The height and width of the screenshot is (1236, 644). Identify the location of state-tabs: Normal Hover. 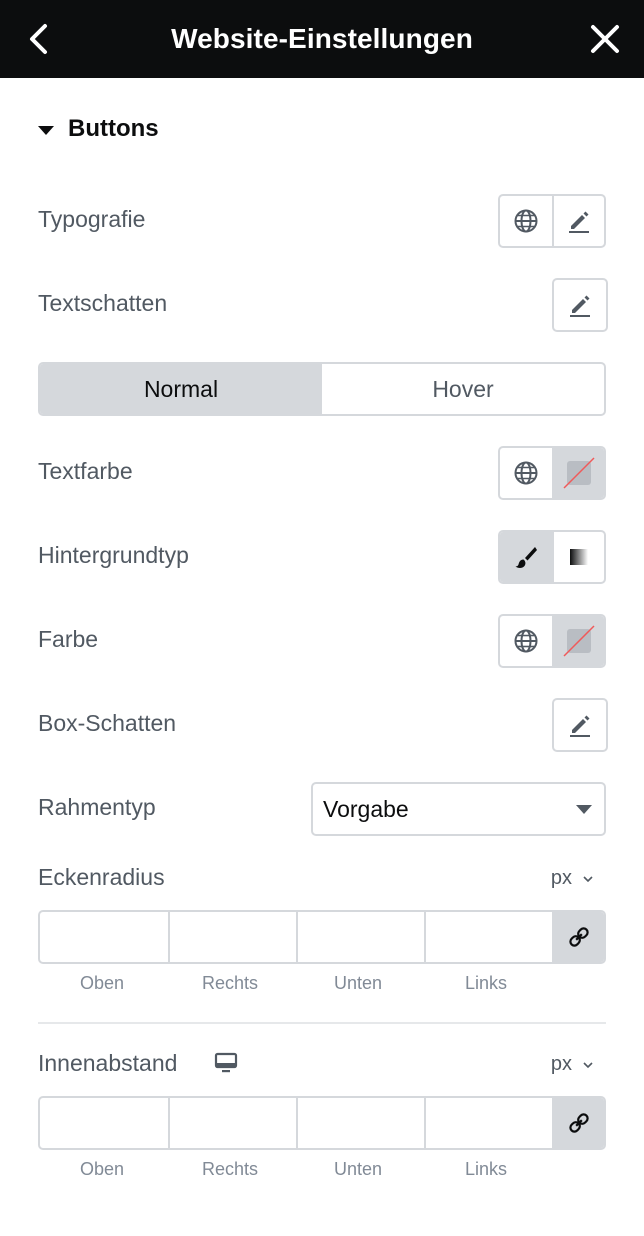
(322, 389).